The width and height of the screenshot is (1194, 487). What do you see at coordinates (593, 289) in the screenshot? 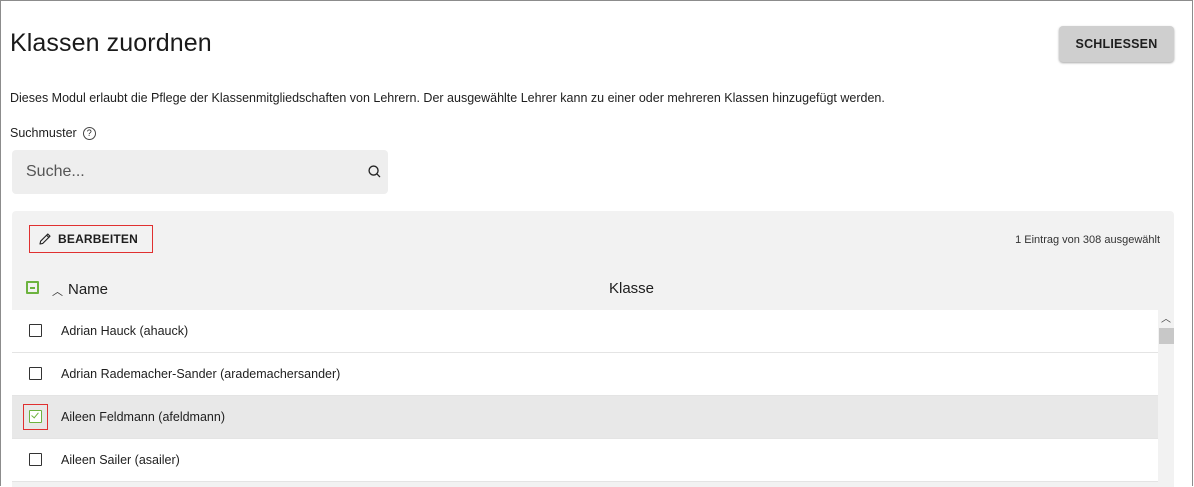
I see `table-header: ︿ Name Klasse` at bounding box center [593, 289].